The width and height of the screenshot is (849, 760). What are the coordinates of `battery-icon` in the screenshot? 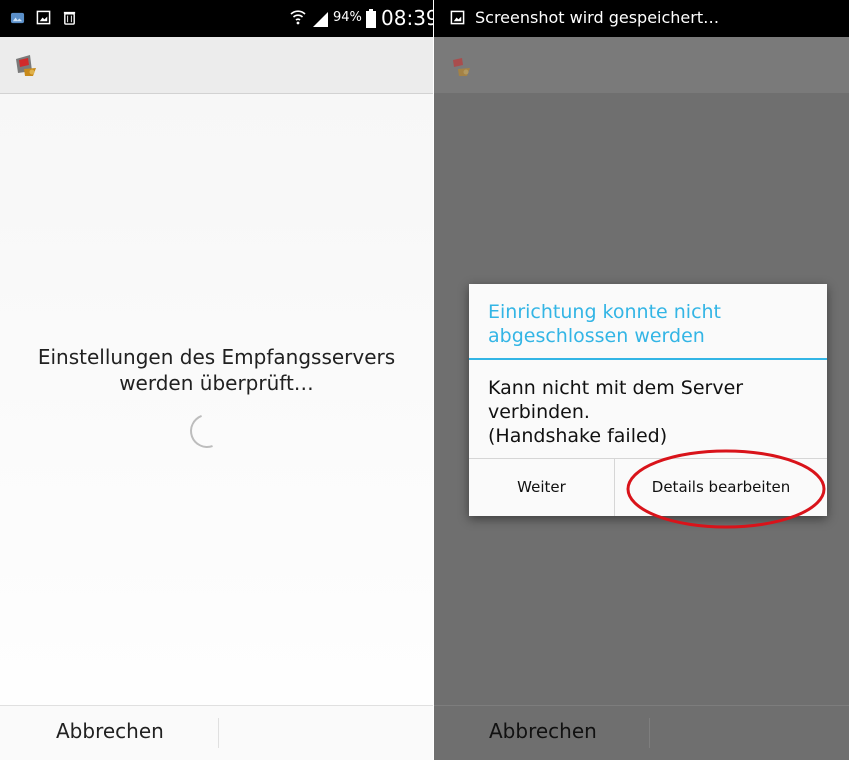 It's located at (371, 18).